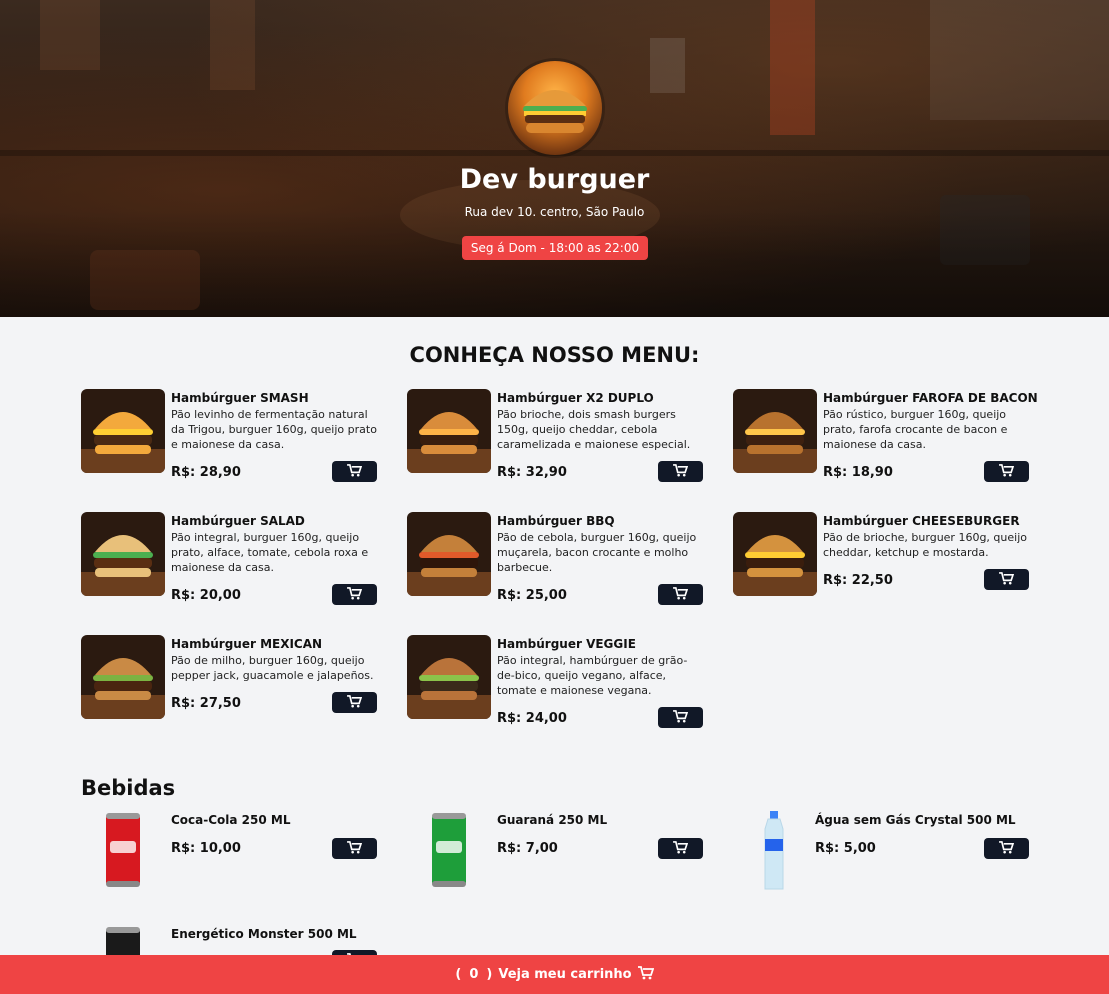 This screenshot has height=994, width=1109. I want to click on drink-item-card: Coca-Cola 250 ML R$: 10,00, so click(229, 851).